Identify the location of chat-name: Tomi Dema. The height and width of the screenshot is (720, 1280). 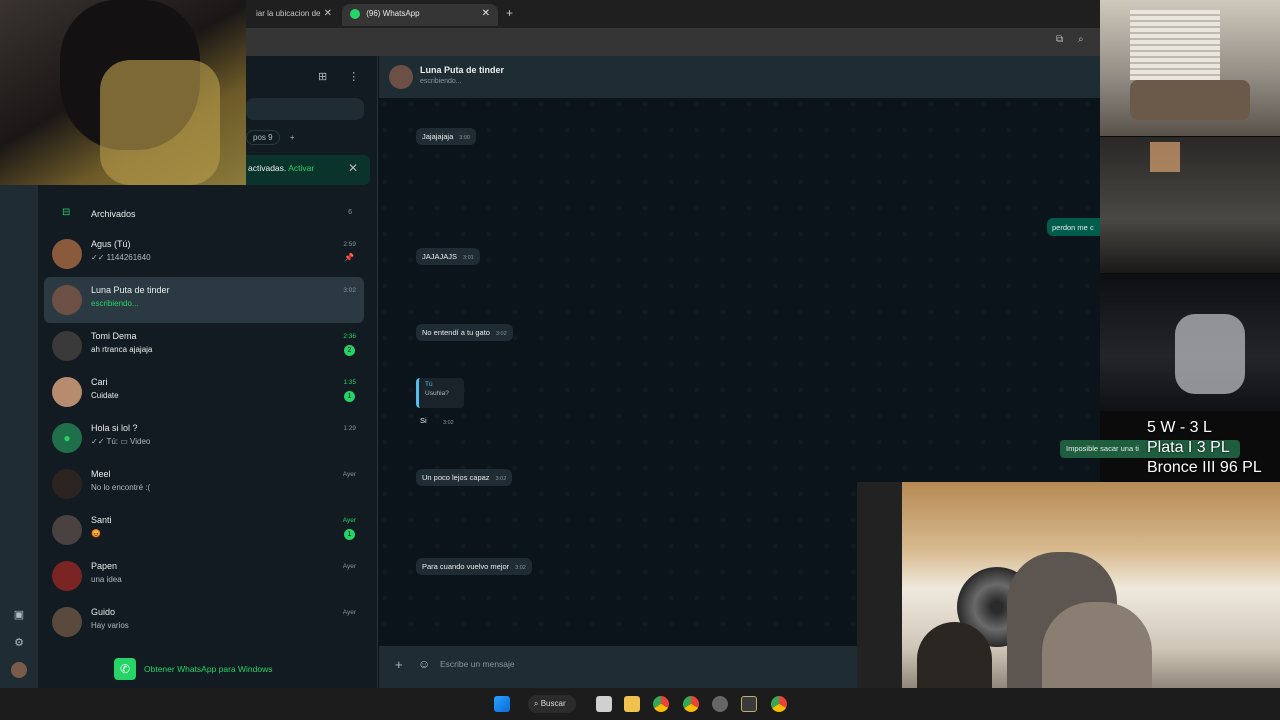
(114, 336).